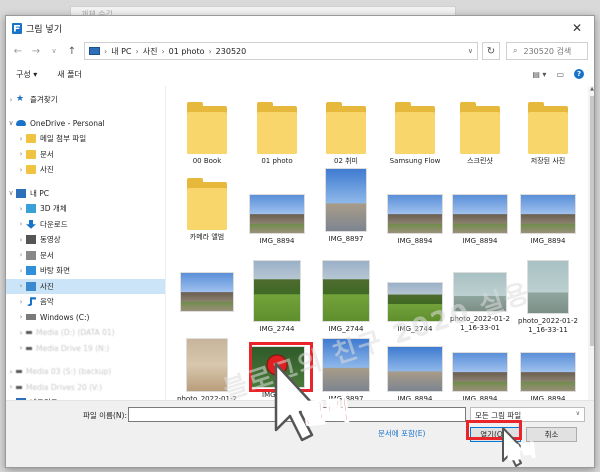  I want to click on nav-item-drive-blurred: › Media (D:) (DATA 01), so click(85, 333).